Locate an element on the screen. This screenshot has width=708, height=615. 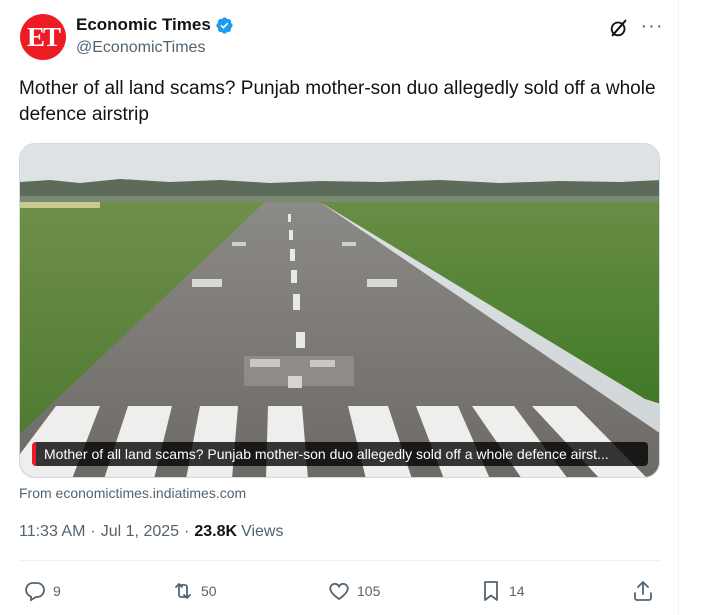
bookmark-count: 14 is located at coordinates (517, 591).